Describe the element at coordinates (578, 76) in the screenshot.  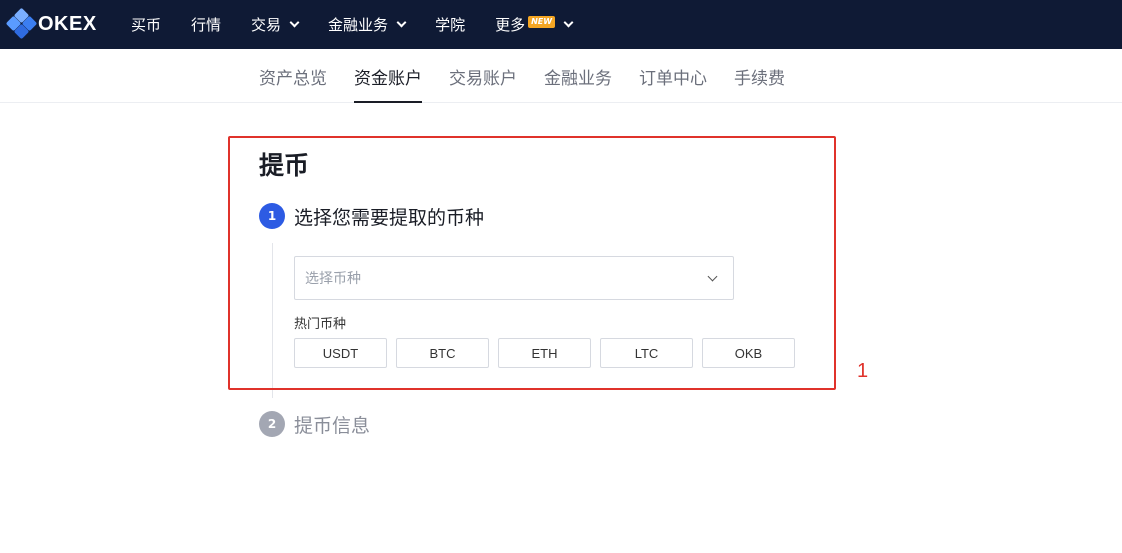
I see `tab-finance: 金融业务` at that location.